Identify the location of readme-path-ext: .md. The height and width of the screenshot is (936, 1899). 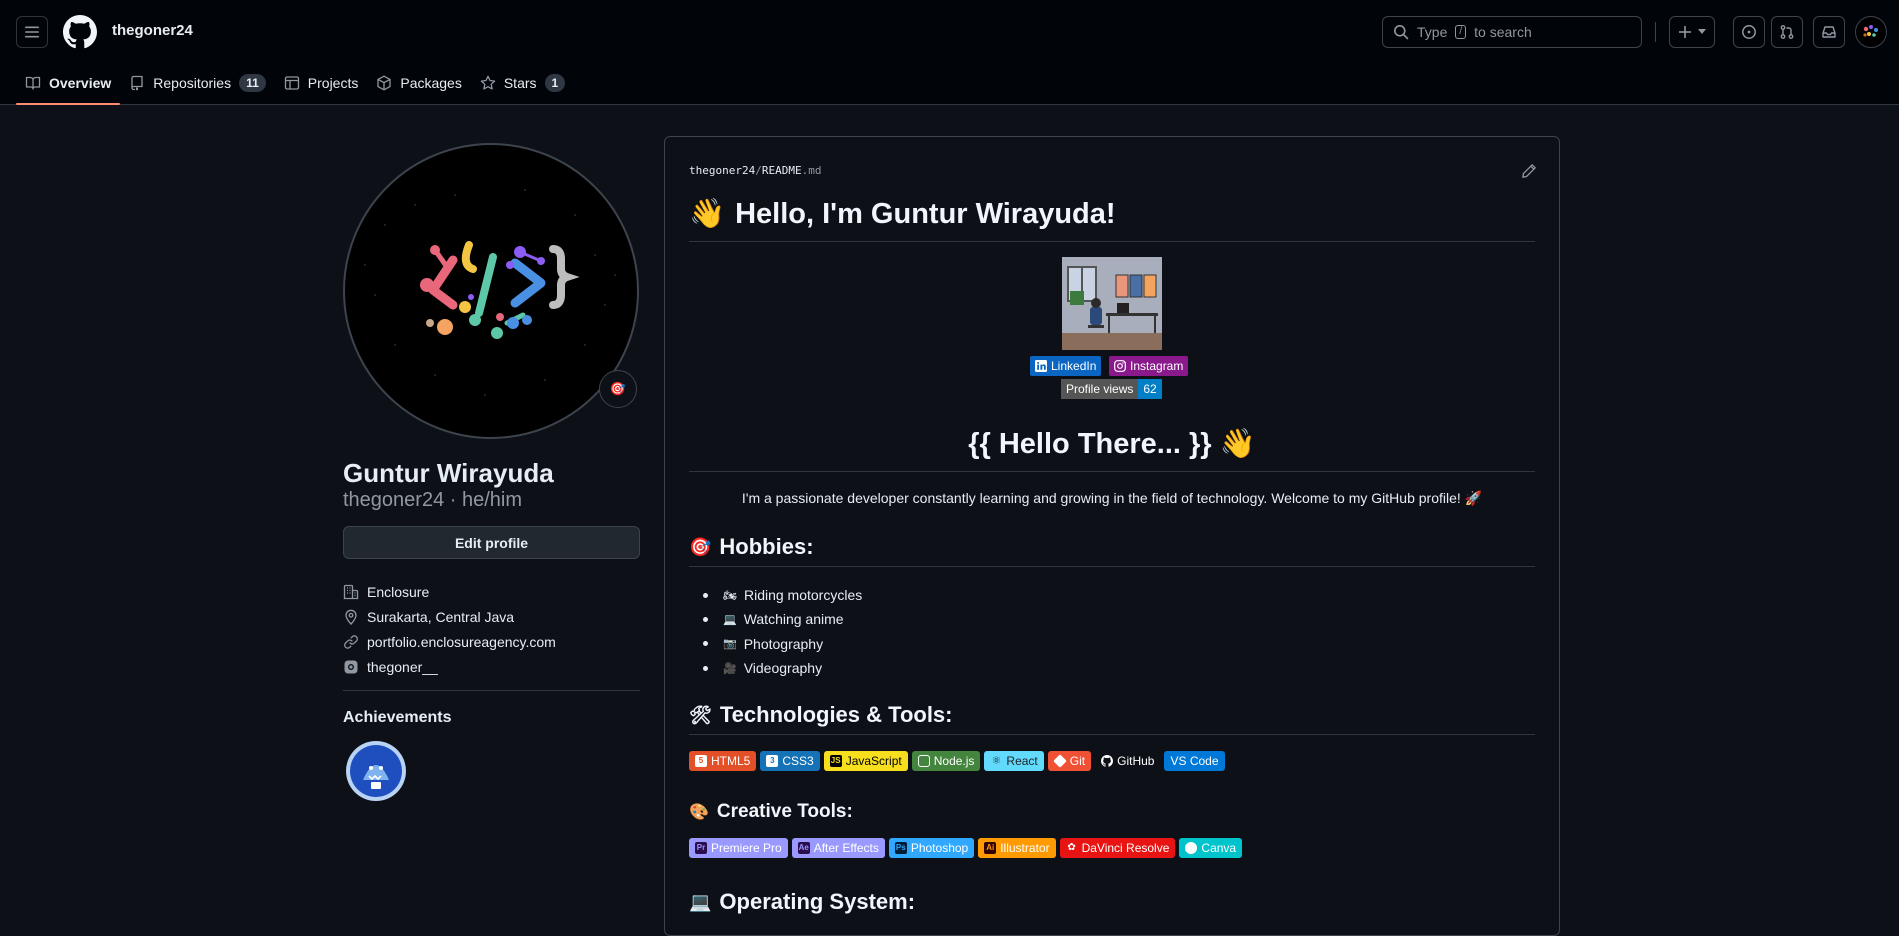
(811, 170).